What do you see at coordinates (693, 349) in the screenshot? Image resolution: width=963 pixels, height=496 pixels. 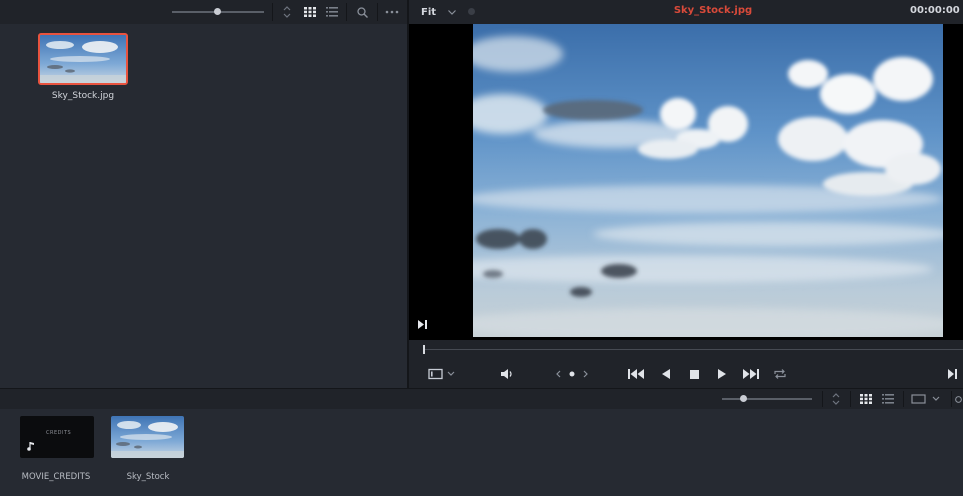 I see `scrubber-track` at bounding box center [693, 349].